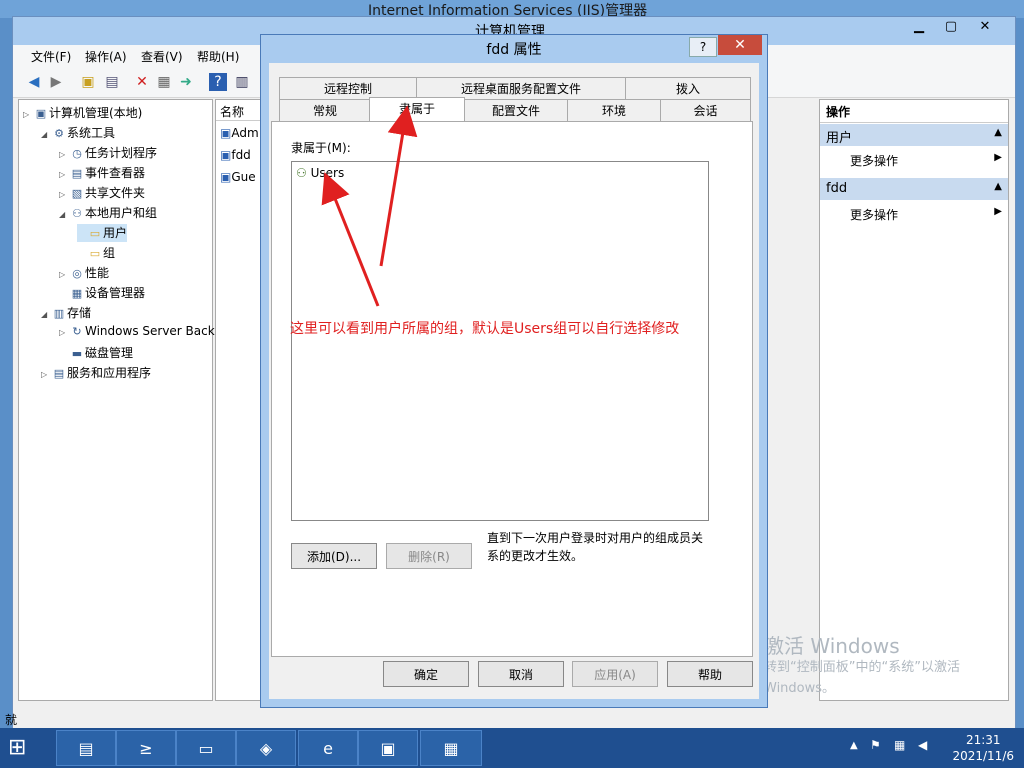 The image size is (1024, 768). I want to click on task-icon: ▣, so click(388, 748).